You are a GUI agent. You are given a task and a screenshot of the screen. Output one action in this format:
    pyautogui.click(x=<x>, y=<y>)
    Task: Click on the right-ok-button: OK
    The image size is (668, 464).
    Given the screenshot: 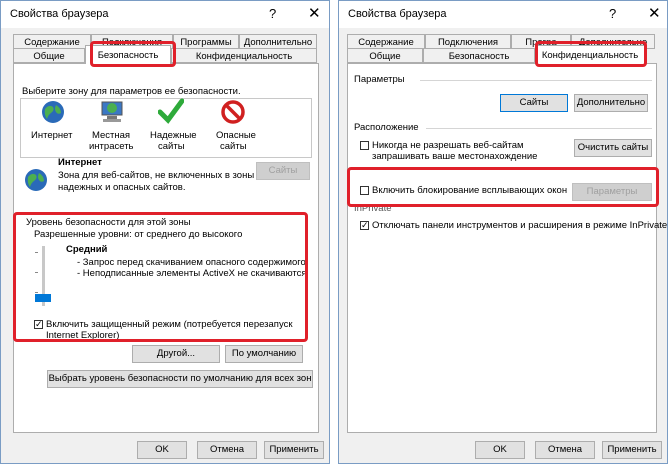 What is the action you would take?
    pyautogui.click(x=500, y=450)
    